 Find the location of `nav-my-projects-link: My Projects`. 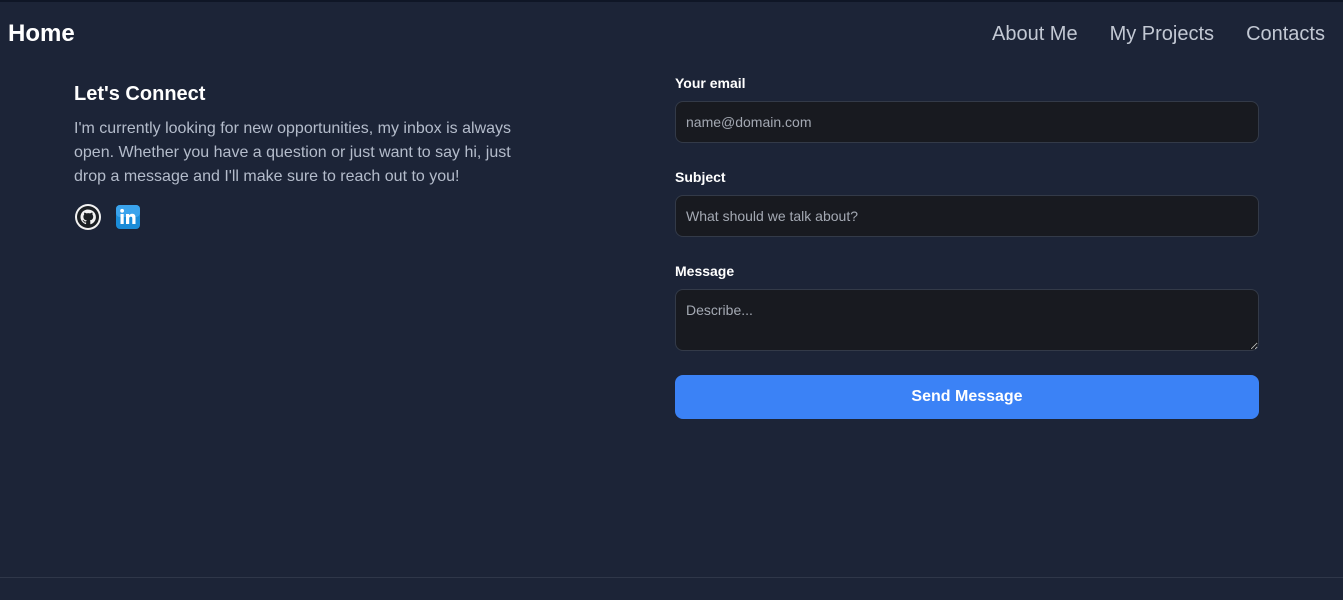

nav-my-projects-link: My Projects is located at coordinates (1162, 34).